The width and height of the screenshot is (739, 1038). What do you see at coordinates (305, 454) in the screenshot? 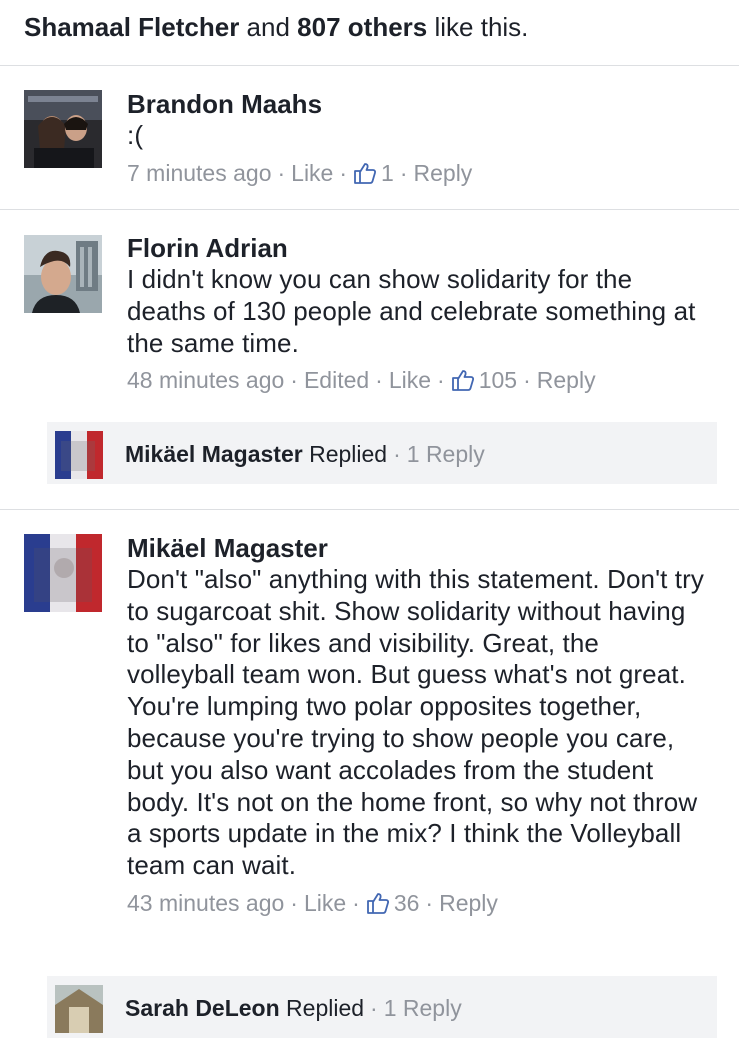
I see `reply-preview-text: Mikäel Magaster Replied · 1 Reply` at bounding box center [305, 454].